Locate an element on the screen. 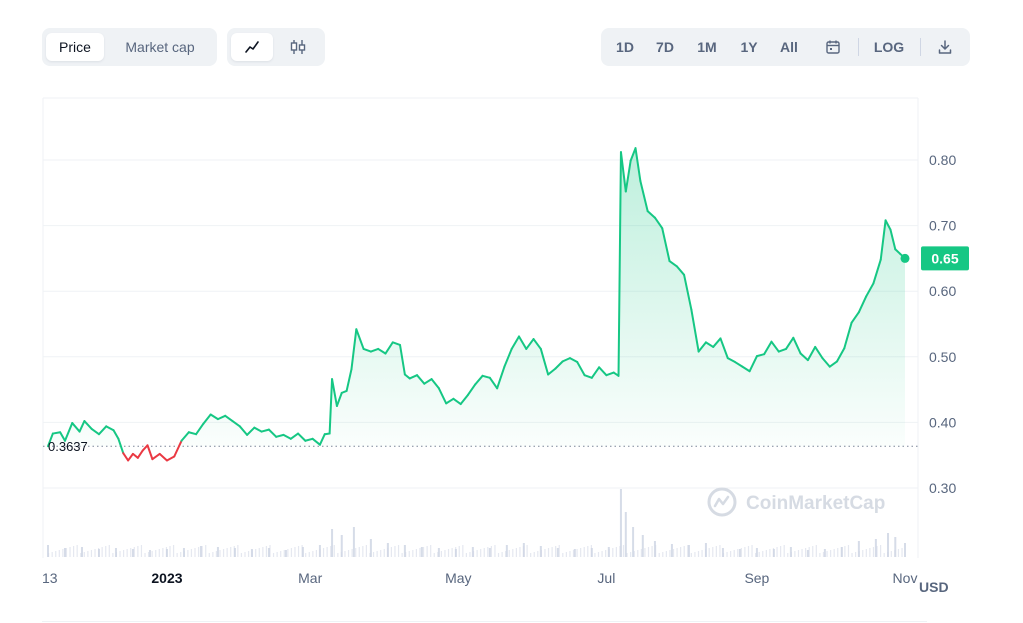 The image size is (1023, 623). watermark-text: CoinMarketCap is located at coordinates (815, 503).